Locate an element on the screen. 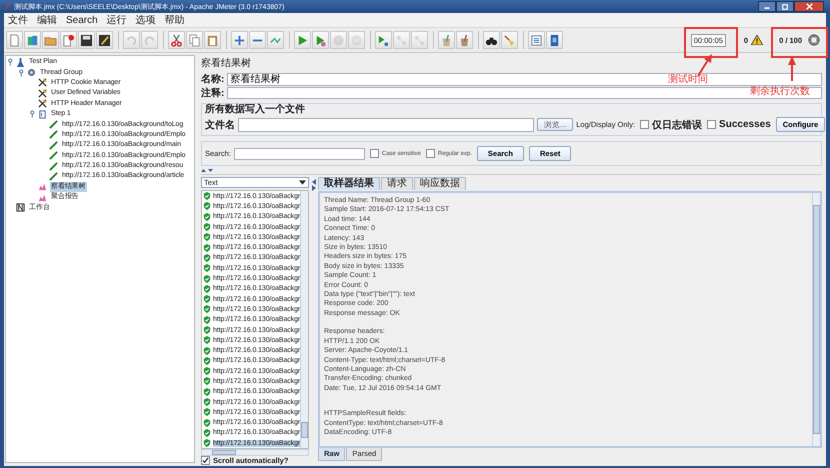  crosshair-icon is located at coordinates (814, 40).